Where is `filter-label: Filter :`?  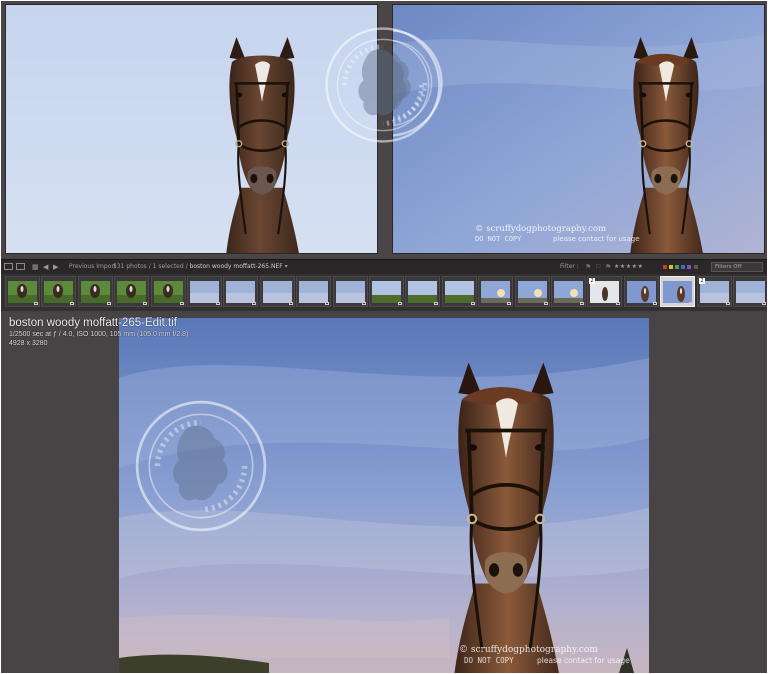 filter-label: Filter : is located at coordinates (569, 266).